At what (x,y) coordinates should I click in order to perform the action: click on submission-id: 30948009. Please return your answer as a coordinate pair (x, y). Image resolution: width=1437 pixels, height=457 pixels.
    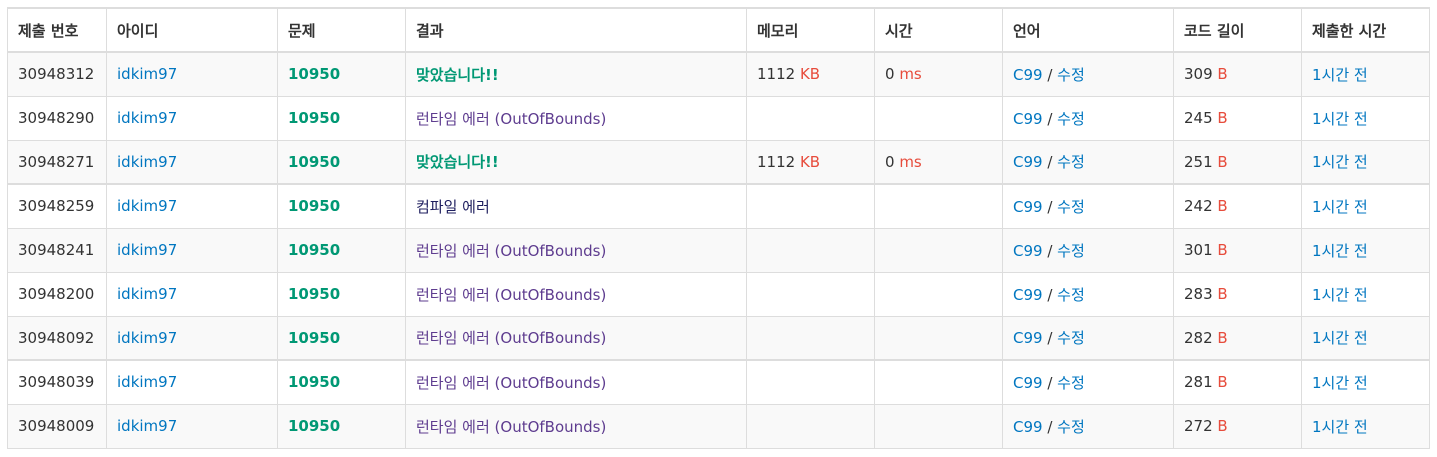
    Looking at the image, I should click on (56, 426).